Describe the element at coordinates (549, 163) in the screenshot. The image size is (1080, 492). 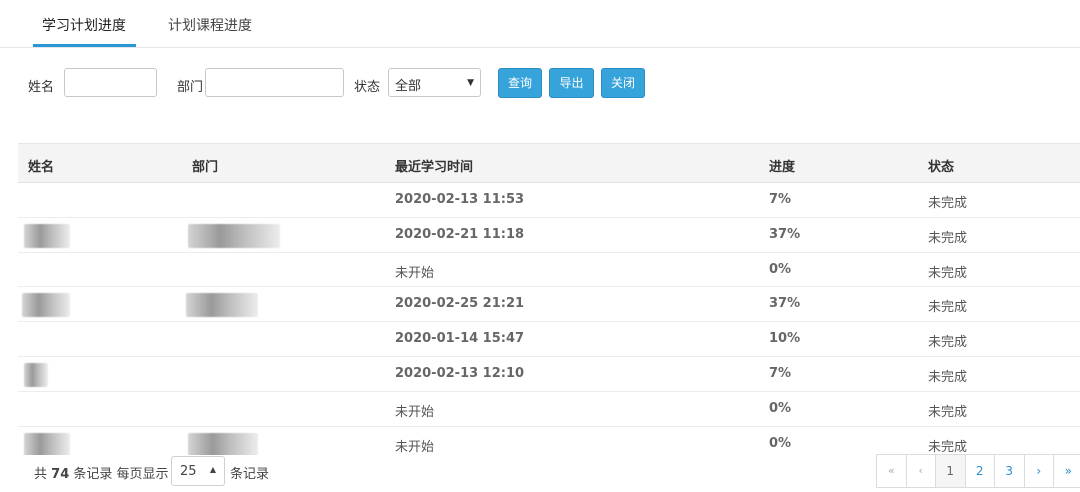
I see `table-header: 姓名 部门 最近学习时间 进度 状态` at that location.